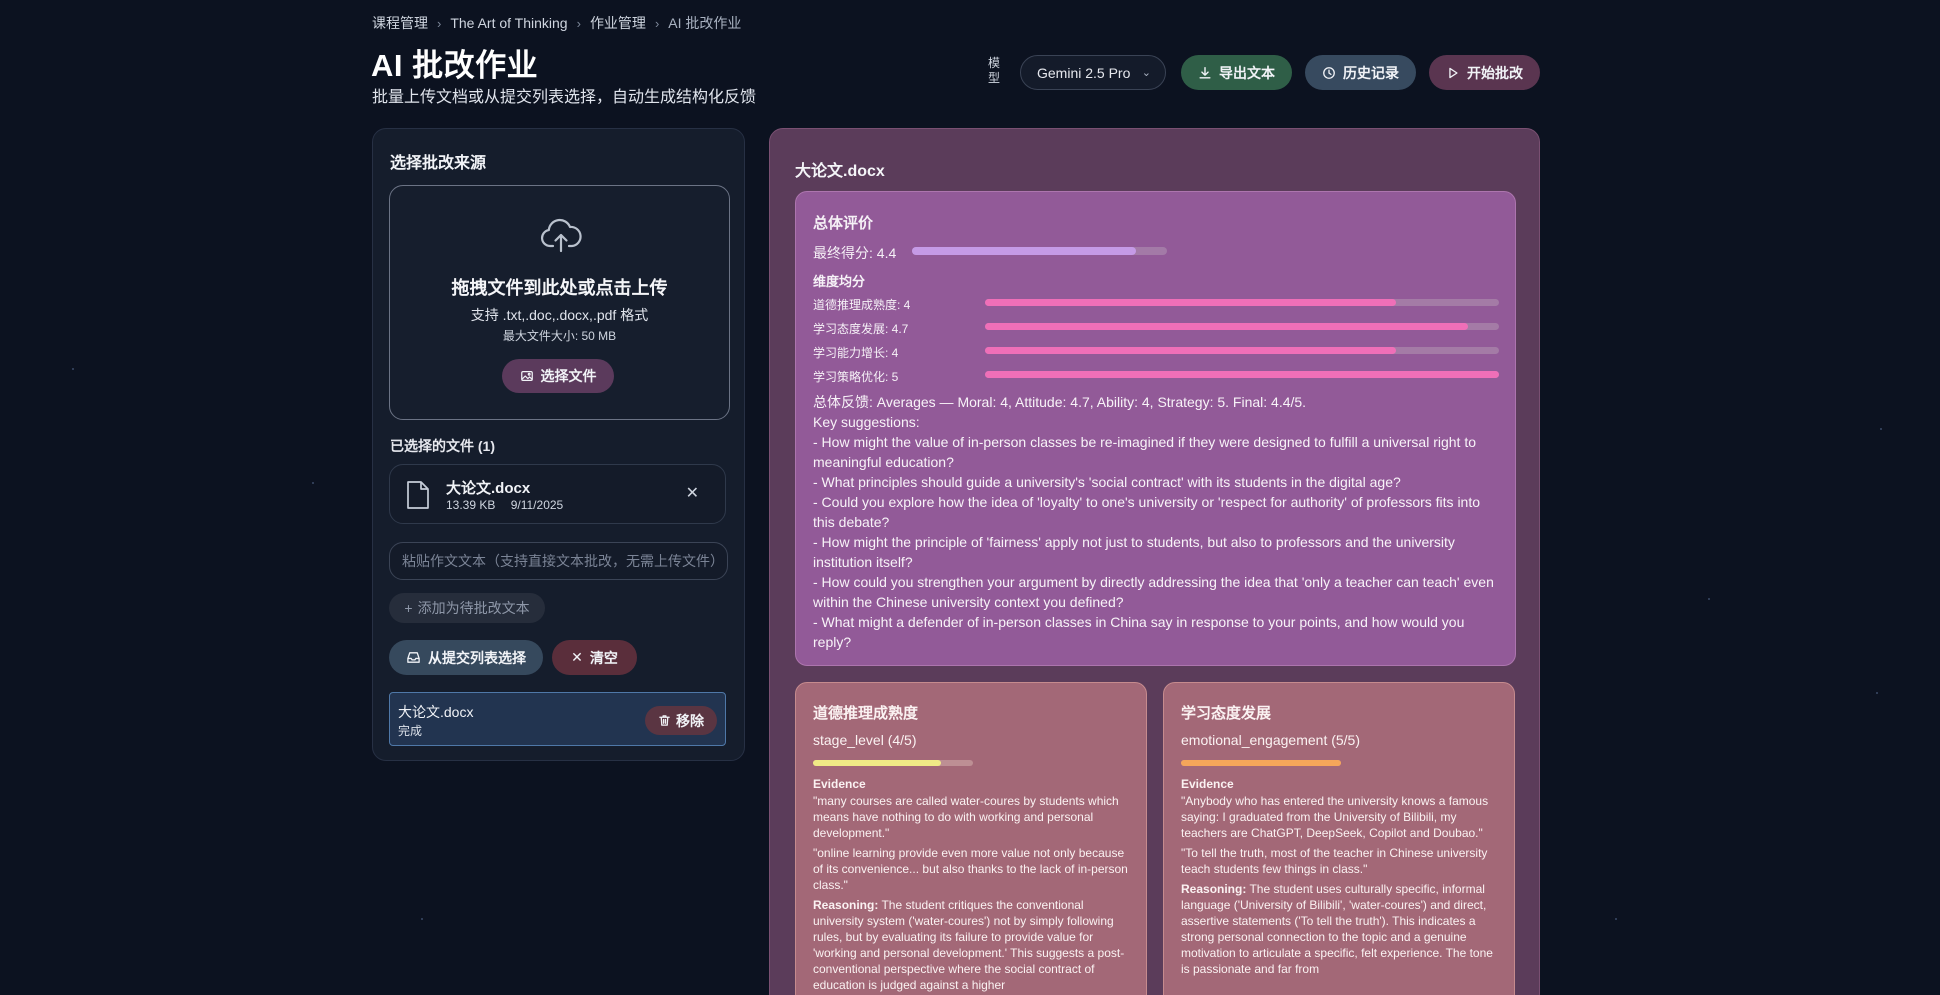 This screenshot has width=1940, height=995. What do you see at coordinates (843, 223) in the screenshot?
I see `overall-title: 总体评价` at bounding box center [843, 223].